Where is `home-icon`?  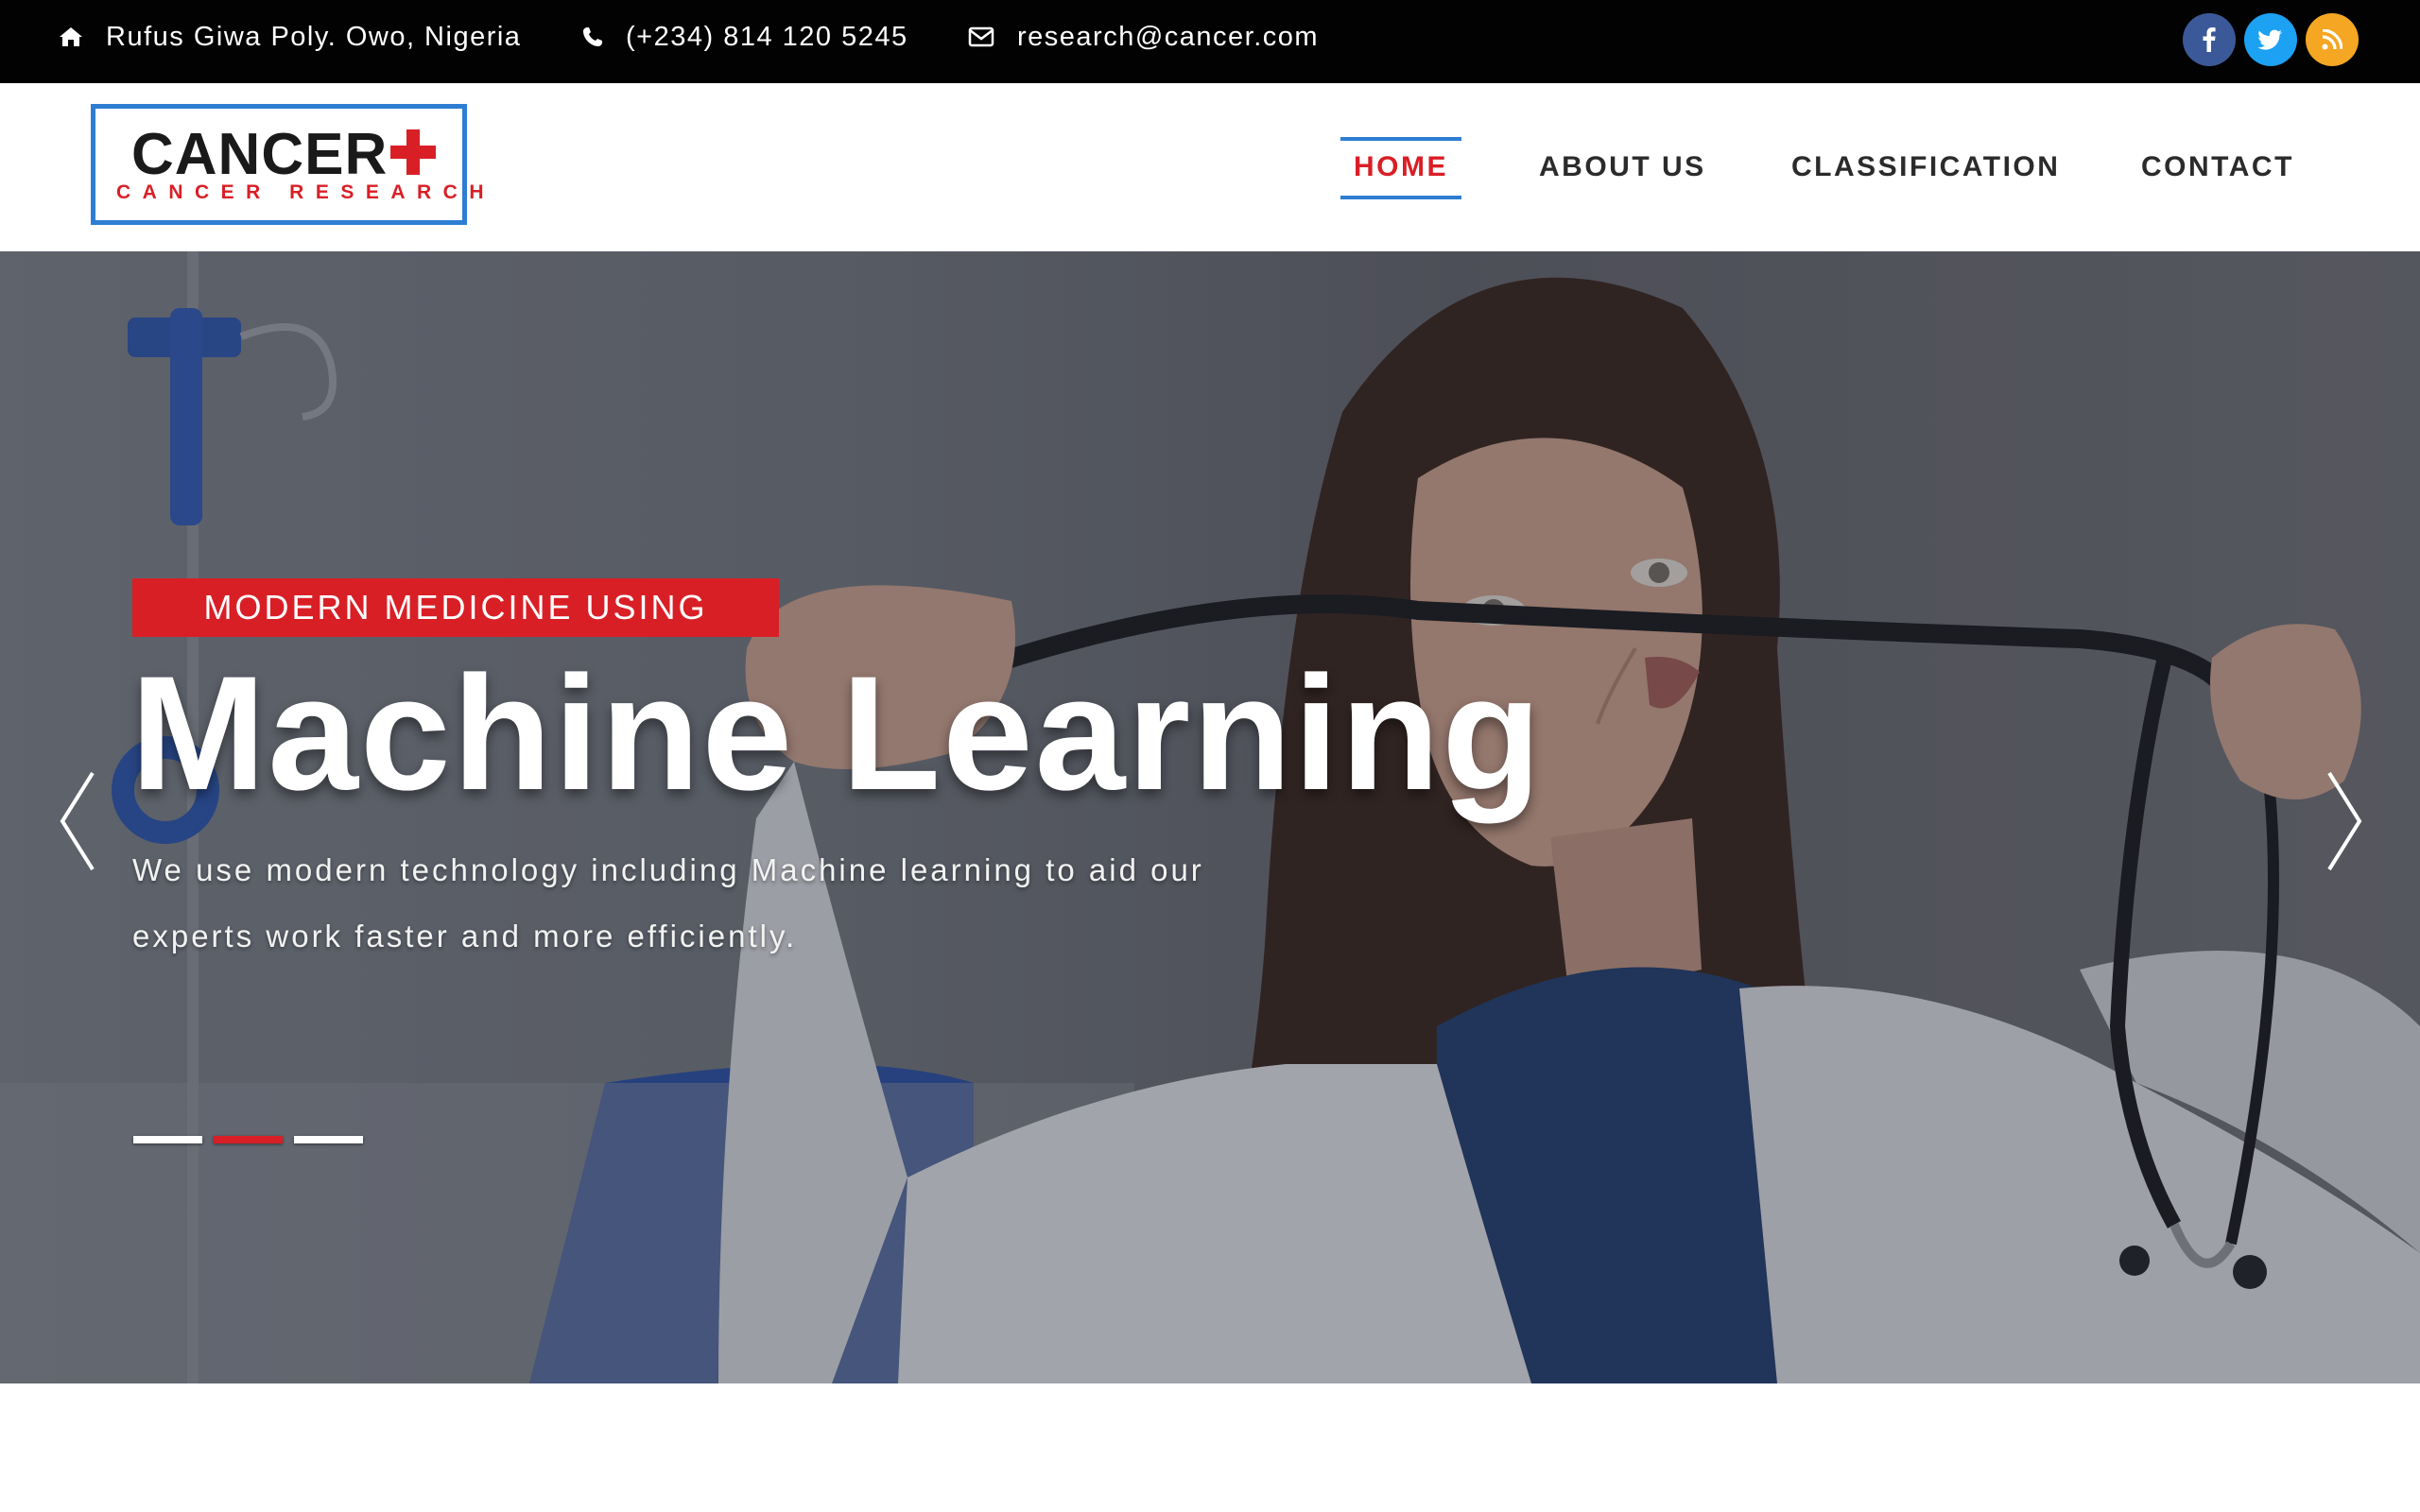 home-icon is located at coordinates (71, 36).